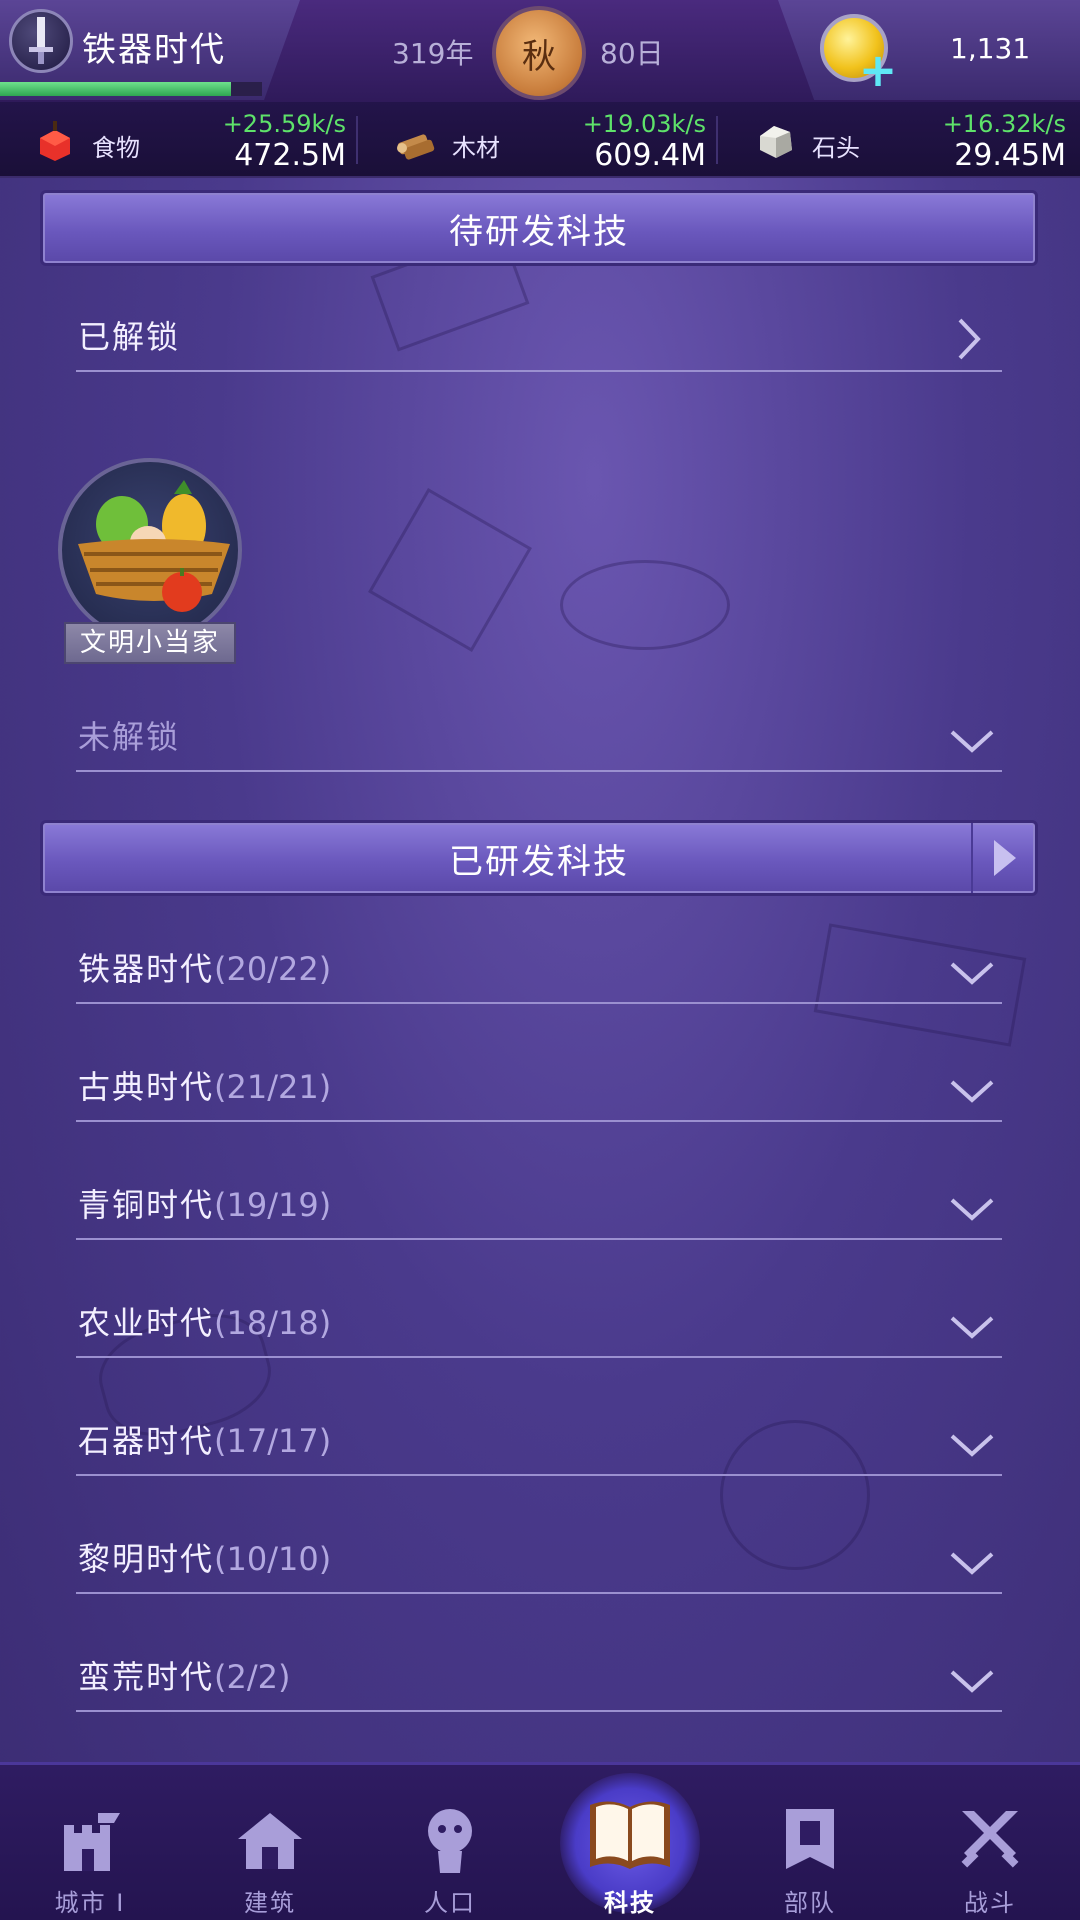 The width and height of the screenshot is (1080, 1920). What do you see at coordinates (41, 41) in the screenshot?
I see `sword-icon` at bounding box center [41, 41].